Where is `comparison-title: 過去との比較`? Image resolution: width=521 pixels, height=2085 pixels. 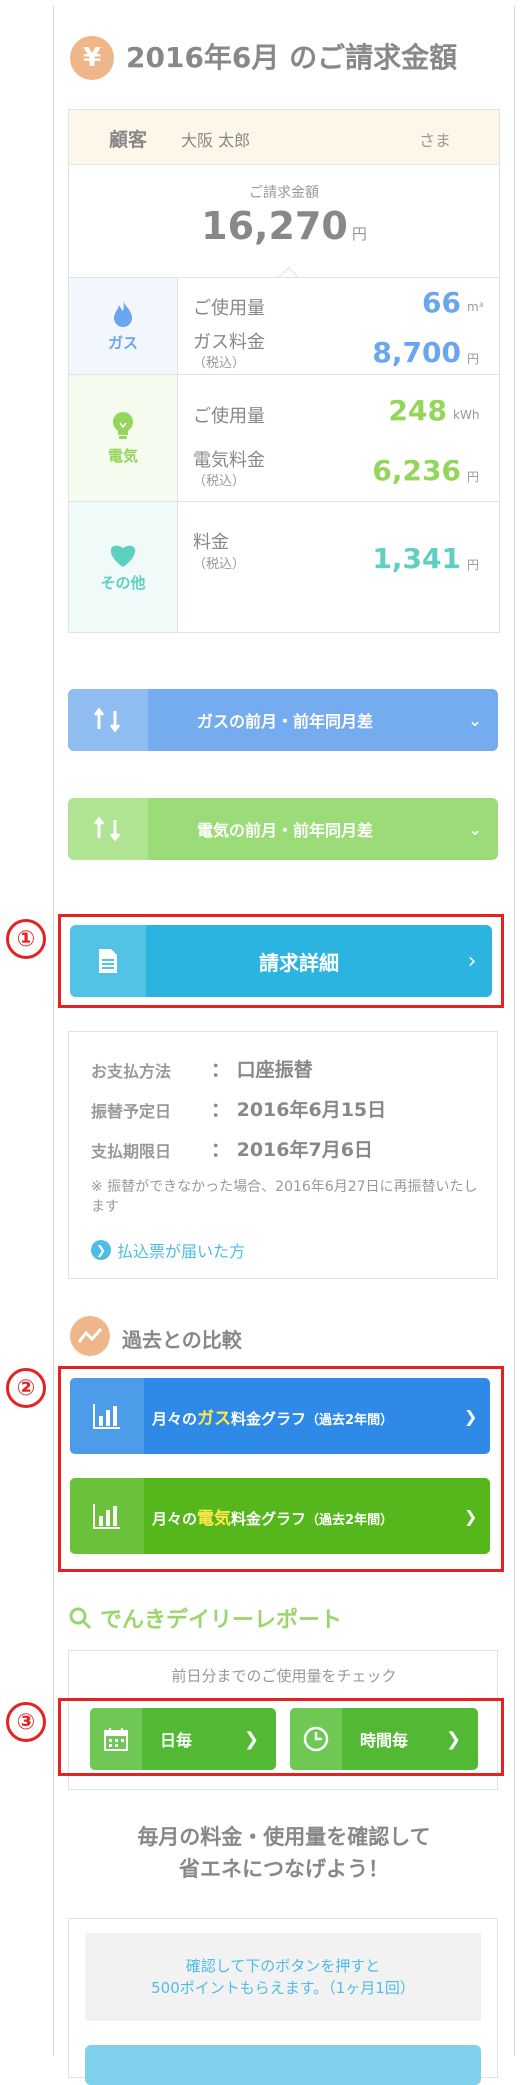
comparison-title: 過去との比較 is located at coordinates (182, 1340).